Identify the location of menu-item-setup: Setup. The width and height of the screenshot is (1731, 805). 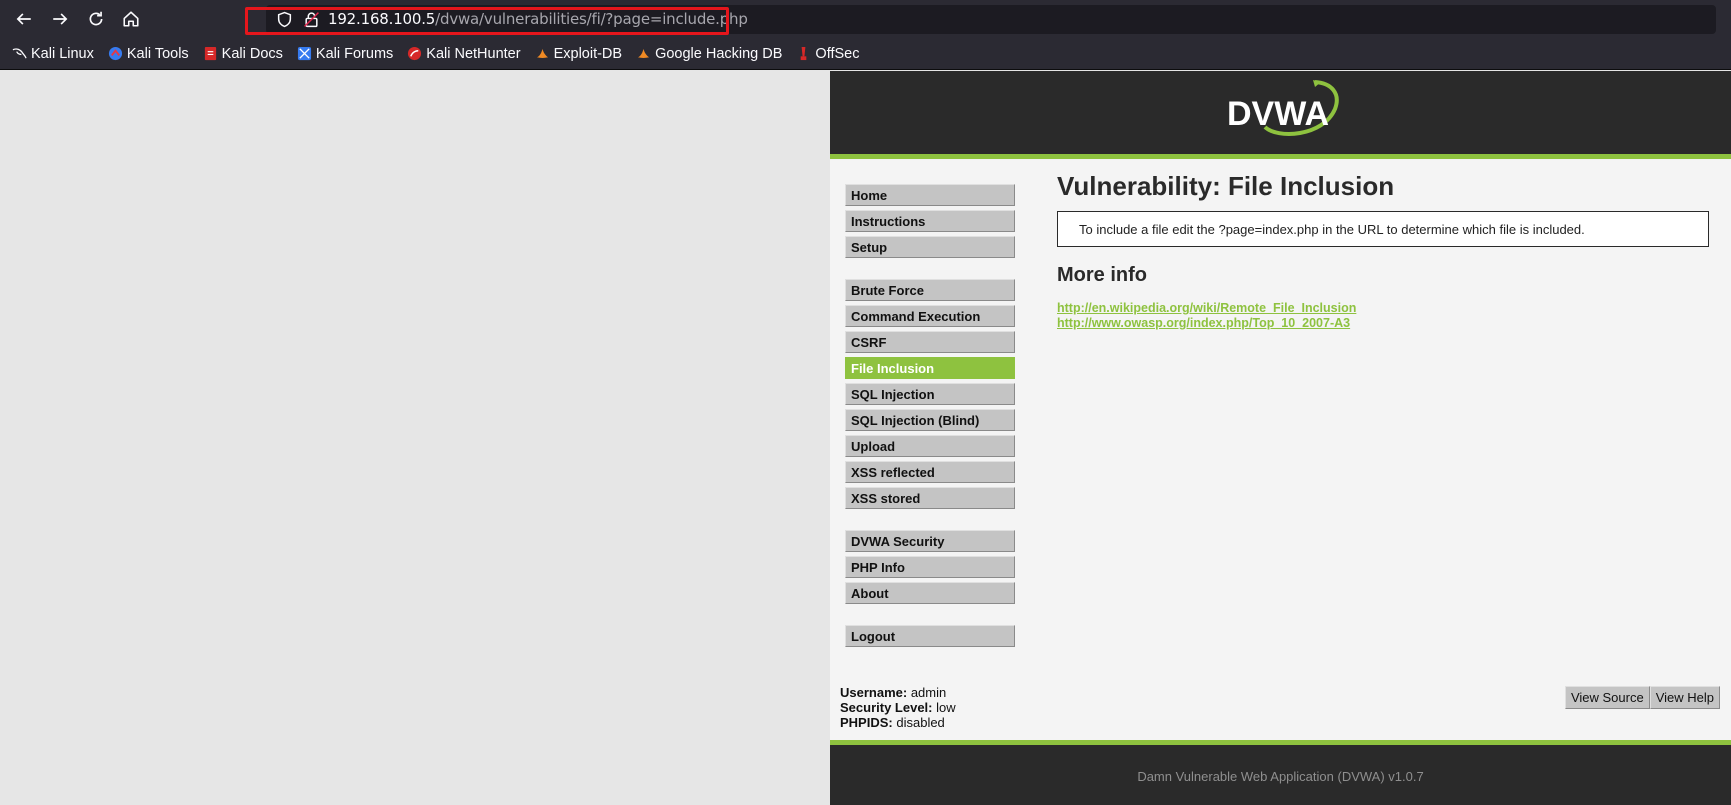
(930, 247).